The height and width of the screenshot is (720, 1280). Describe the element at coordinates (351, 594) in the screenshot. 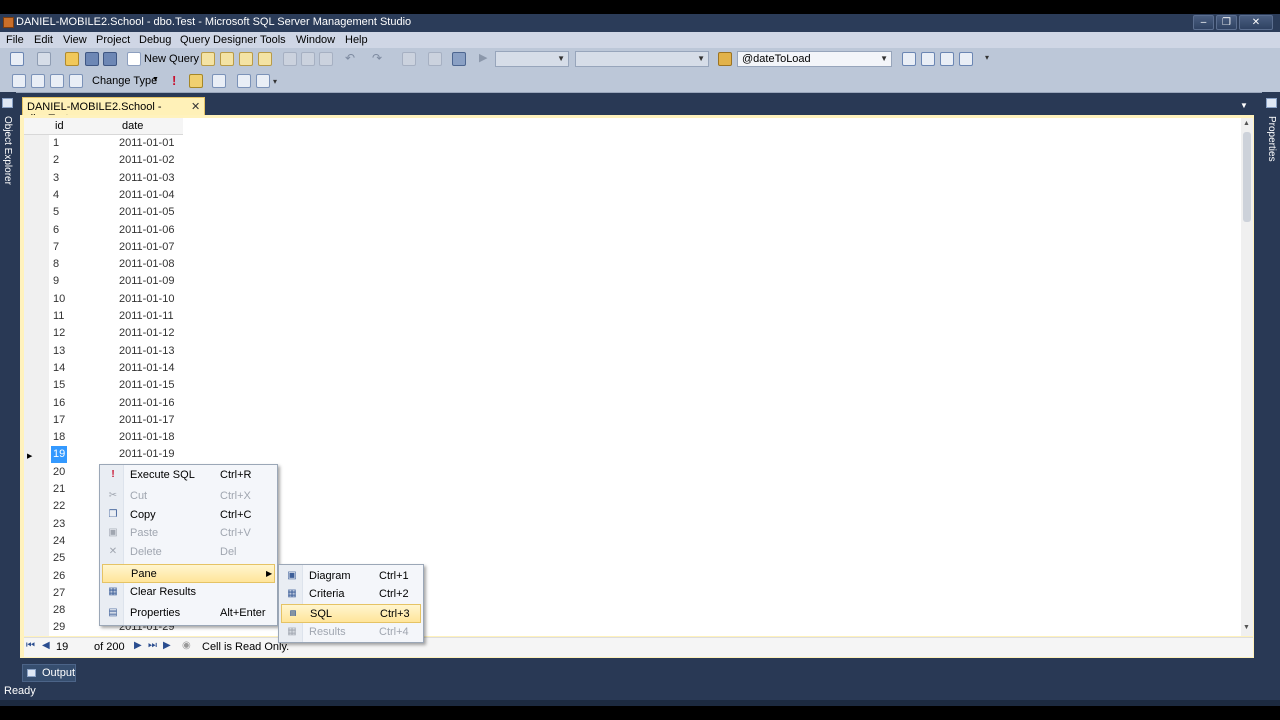

I see `submenu-item-criteria: ▦ Criteria Ctrl+2` at that location.